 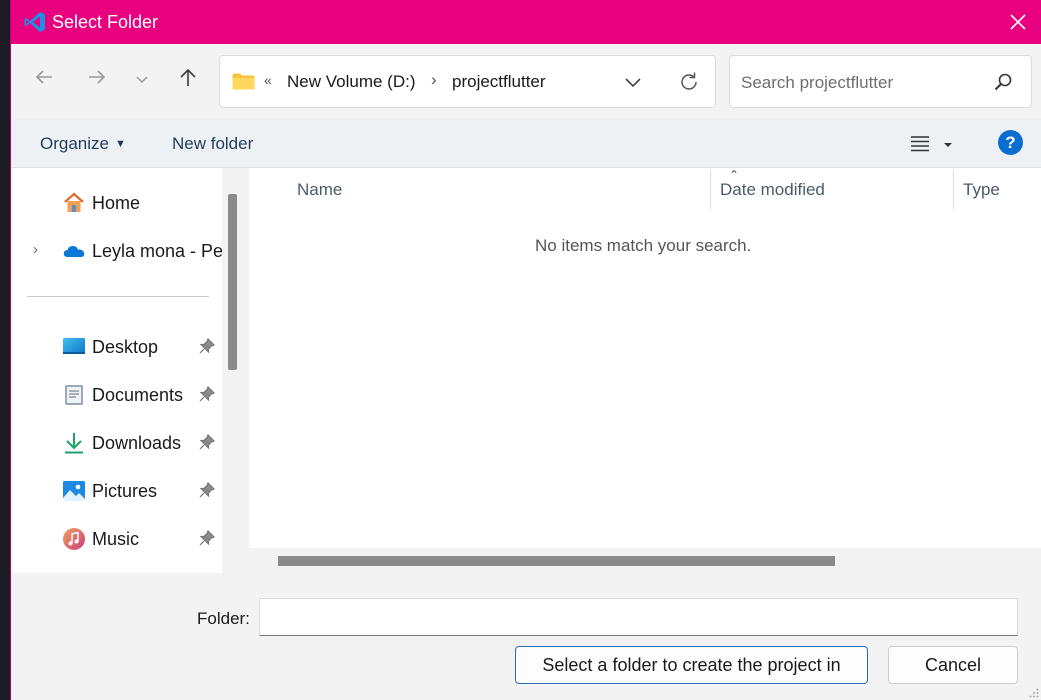 I want to click on arrow-left-icon, so click(x=43, y=77).